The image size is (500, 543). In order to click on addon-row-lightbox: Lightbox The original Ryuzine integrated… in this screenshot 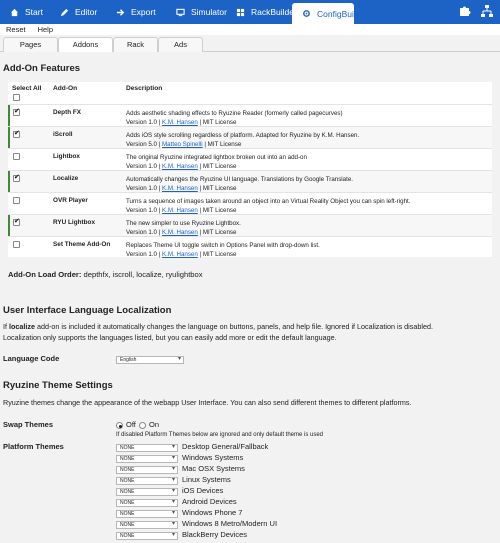, I will do `click(250, 159)`.